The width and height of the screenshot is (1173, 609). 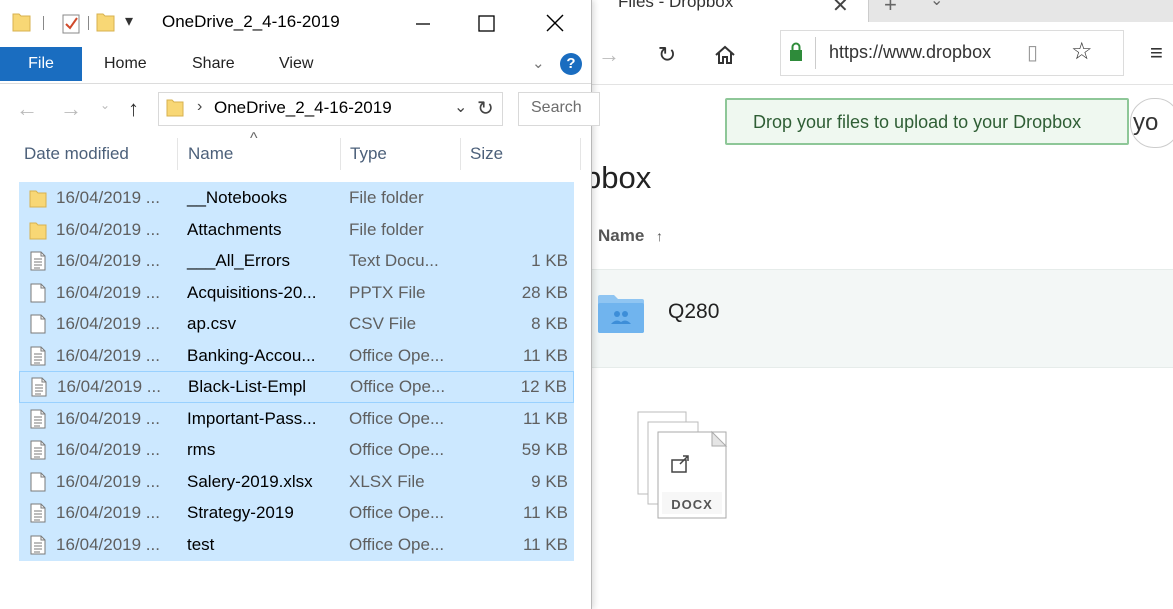 I want to click on file-row: 16/04/2019 ... __Notebooks File folder, so click(x=296, y=198).